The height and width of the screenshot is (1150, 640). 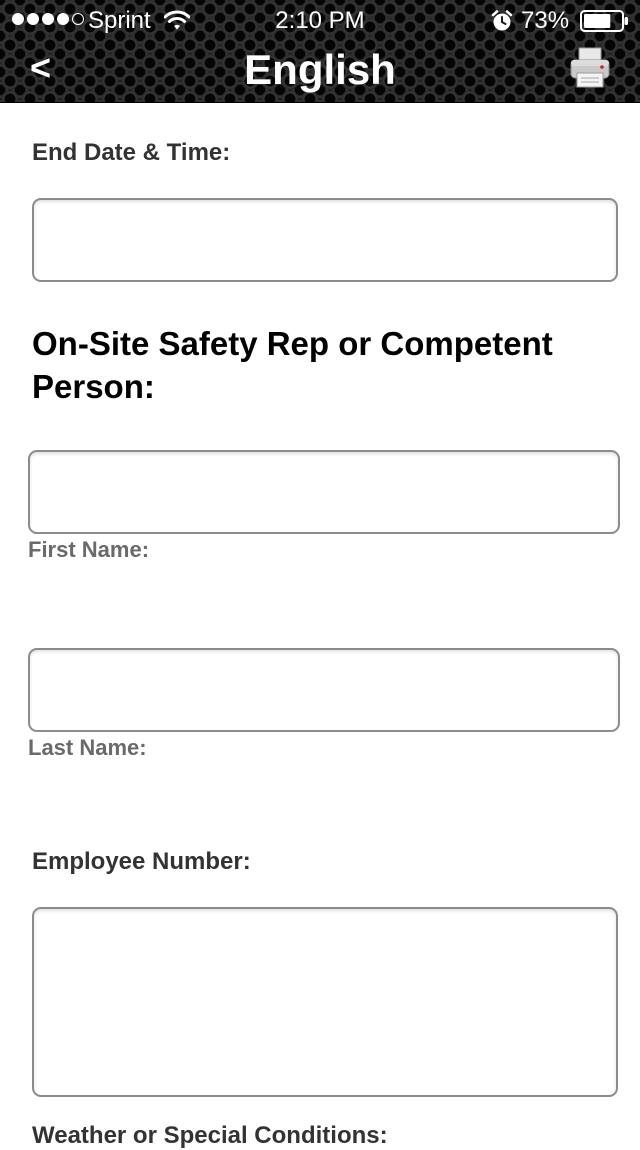 What do you see at coordinates (502, 24) in the screenshot?
I see `alarm-icon` at bounding box center [502, 24].